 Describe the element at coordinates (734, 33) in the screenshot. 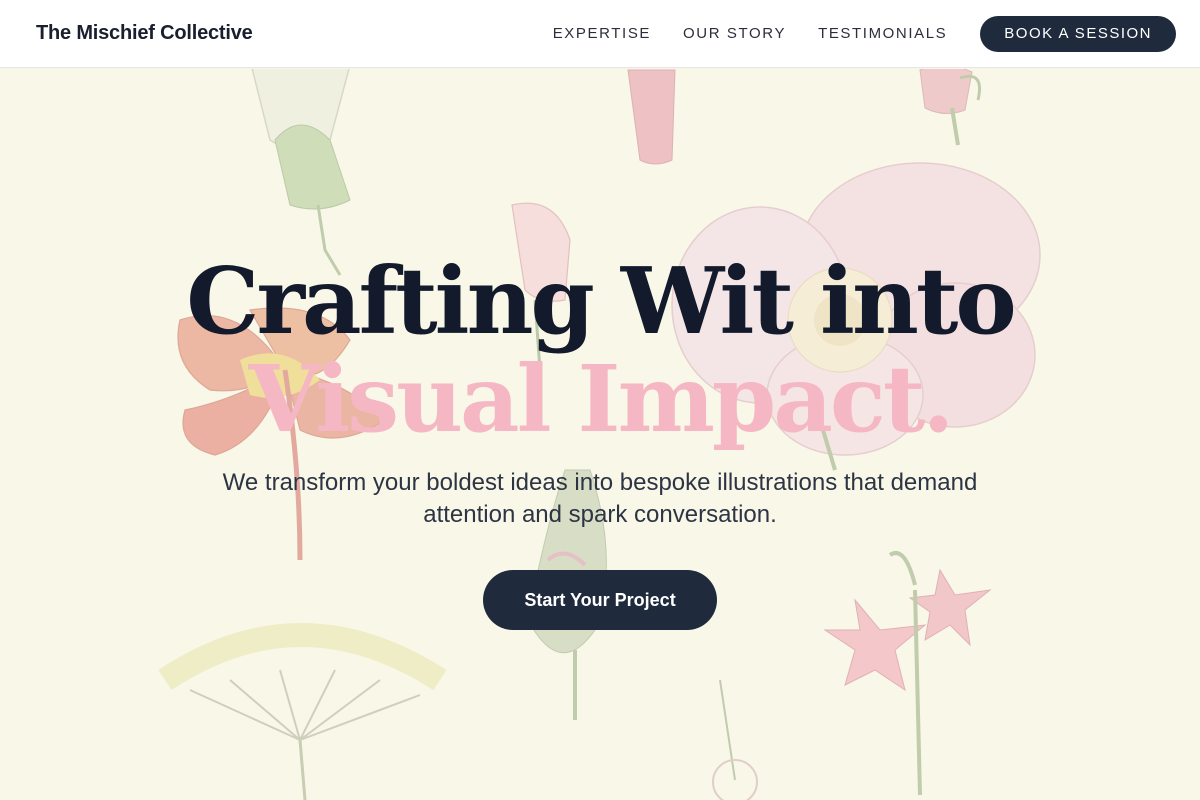

I see `nav-link-our-story: OUR STORY` at that location.